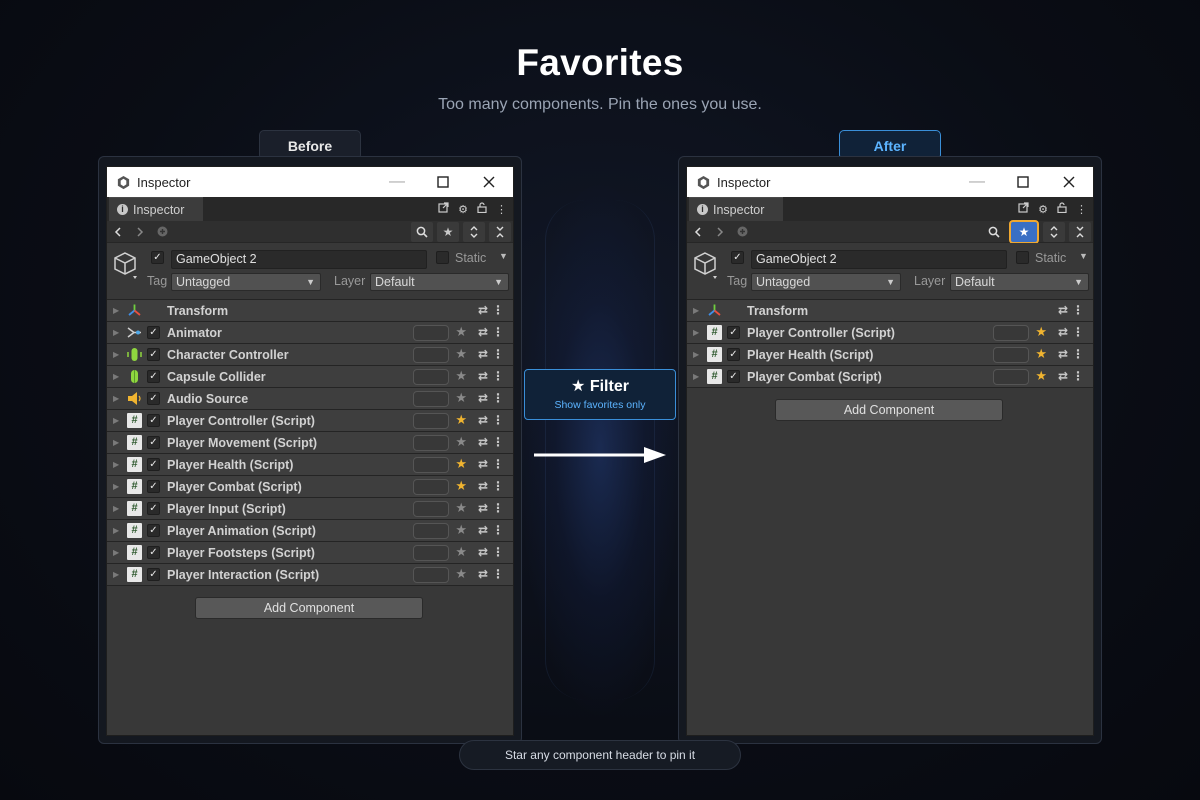 The width and height of the screenshot is (1200, 800). I want to click on component-row: ▶ # ✓ Player Health (Script) ★ ⇄ ⋮, so click(310, 465).